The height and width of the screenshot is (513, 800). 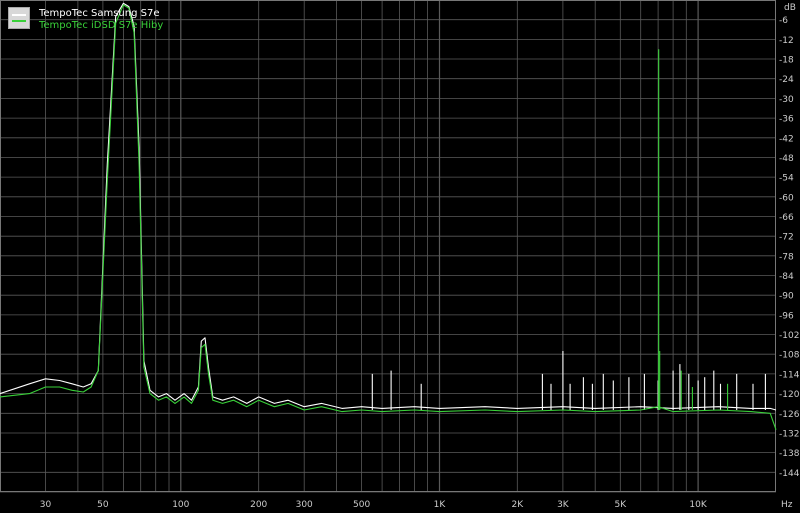 What do you see at coordinates (789, 415) in the screenshot?
I see `y-tick-label: -126` at bounding box center [789, 415].